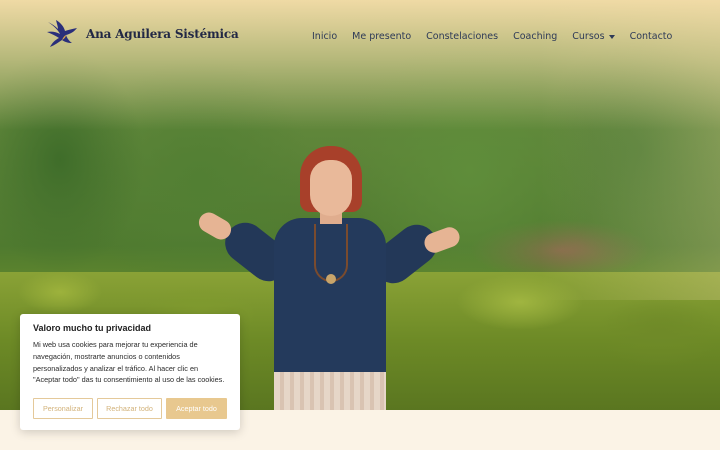  I want to click on nav-item-constelaciones: Constelaciones, so click(462, 36).